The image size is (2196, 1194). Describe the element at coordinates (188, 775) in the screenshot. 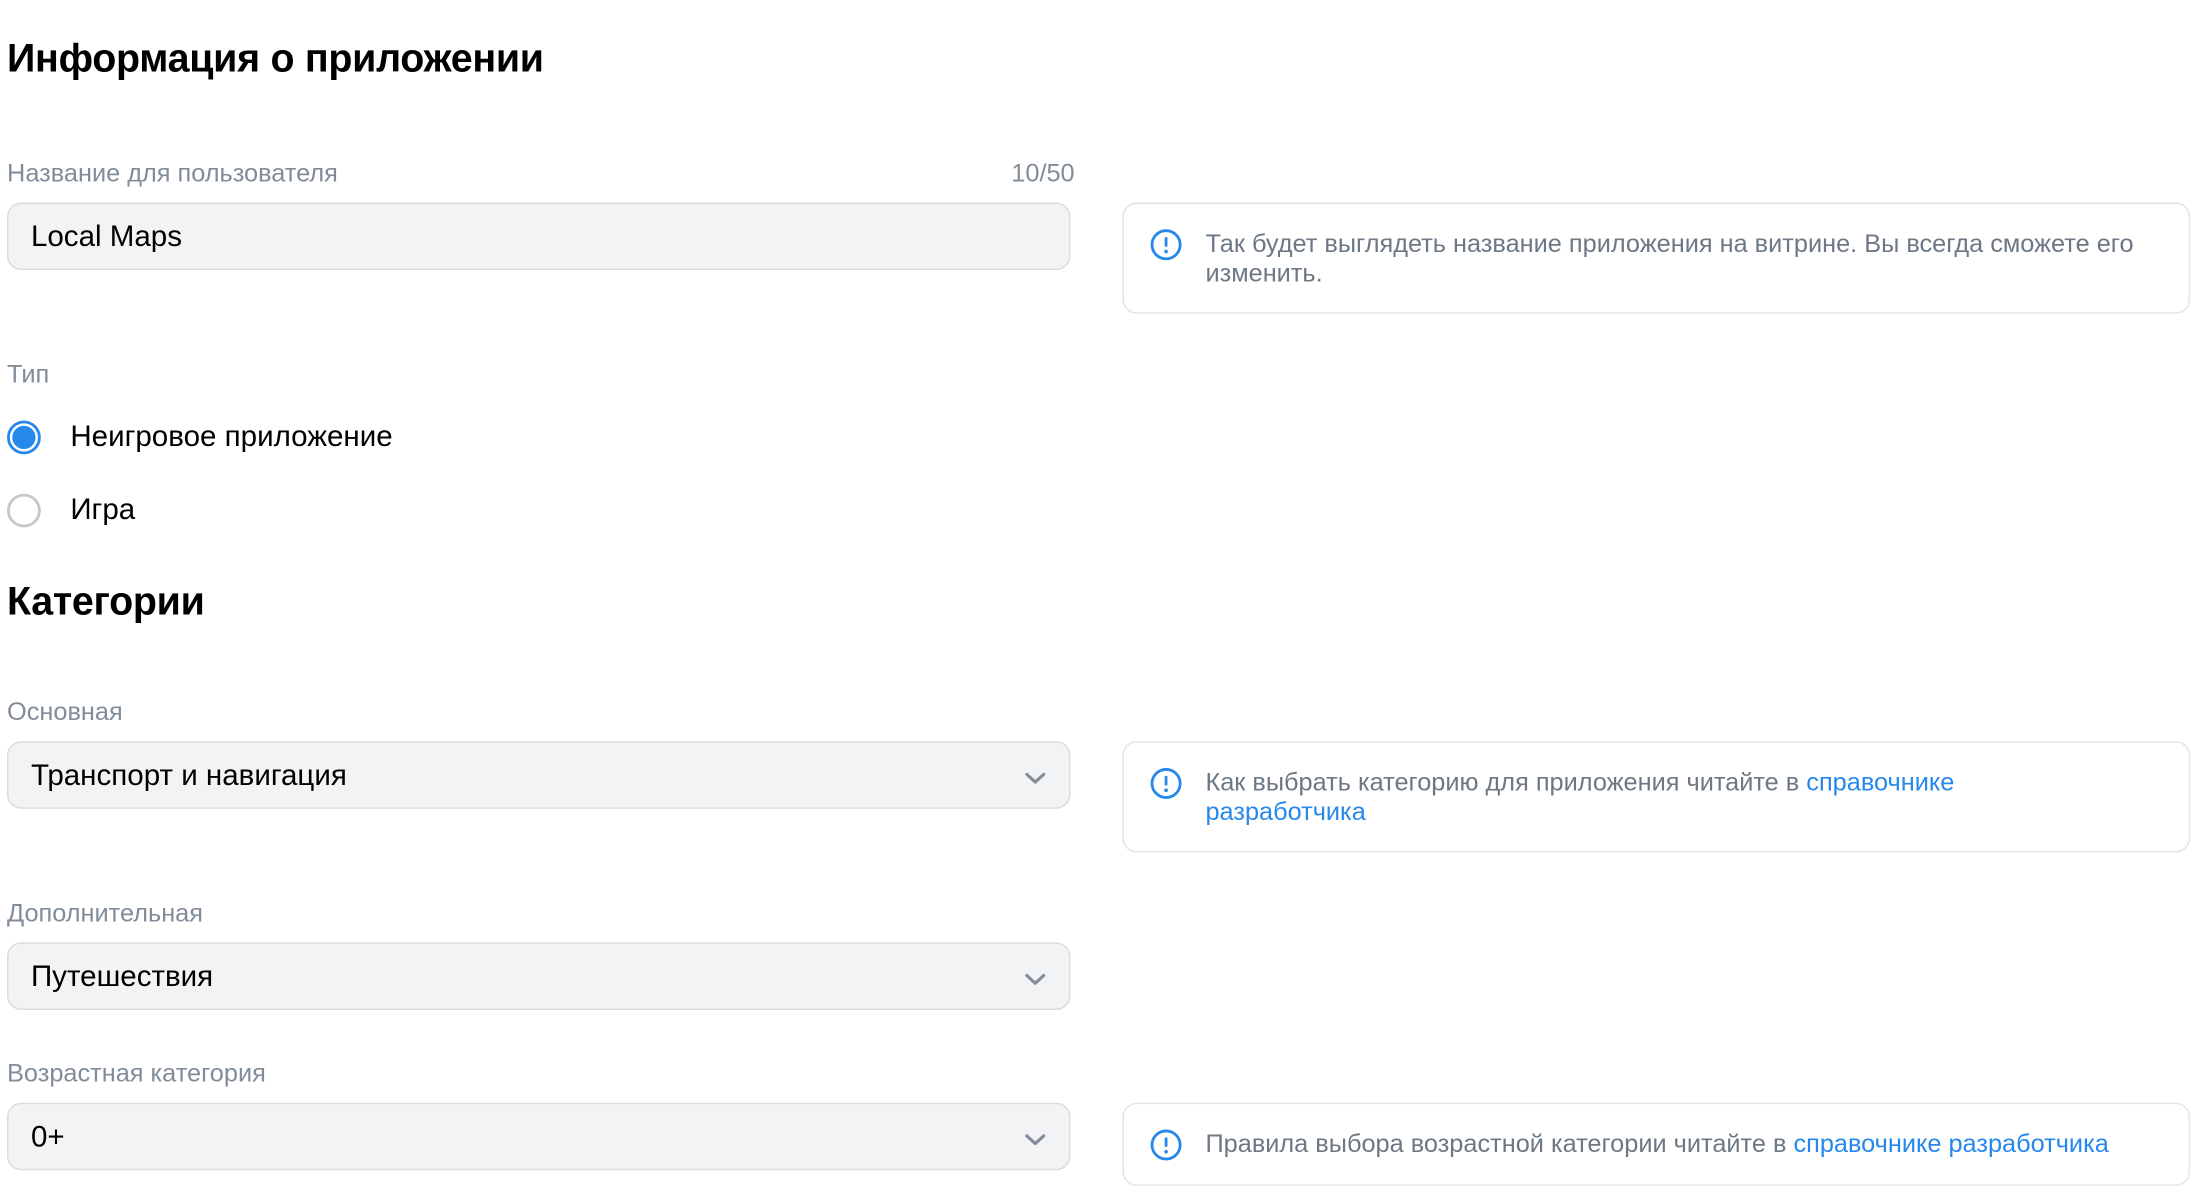

I see `primary-category-value: Транспорт и навигация` at that location.